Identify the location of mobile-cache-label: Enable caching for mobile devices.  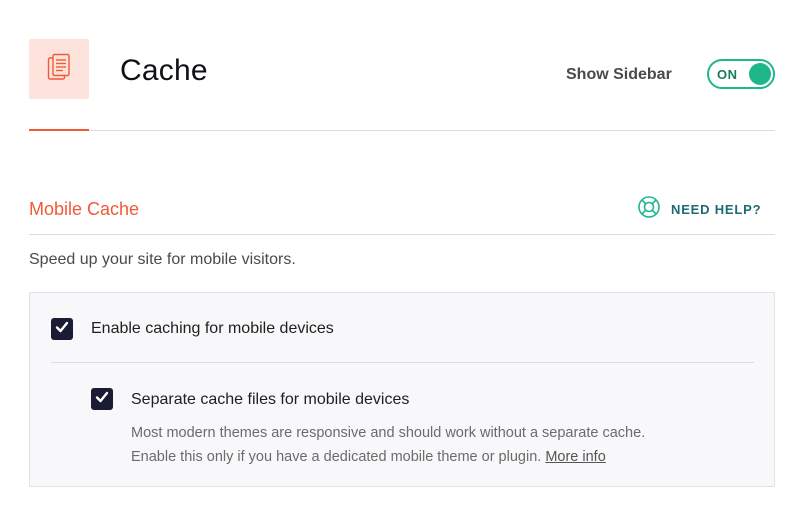
(212, 329).